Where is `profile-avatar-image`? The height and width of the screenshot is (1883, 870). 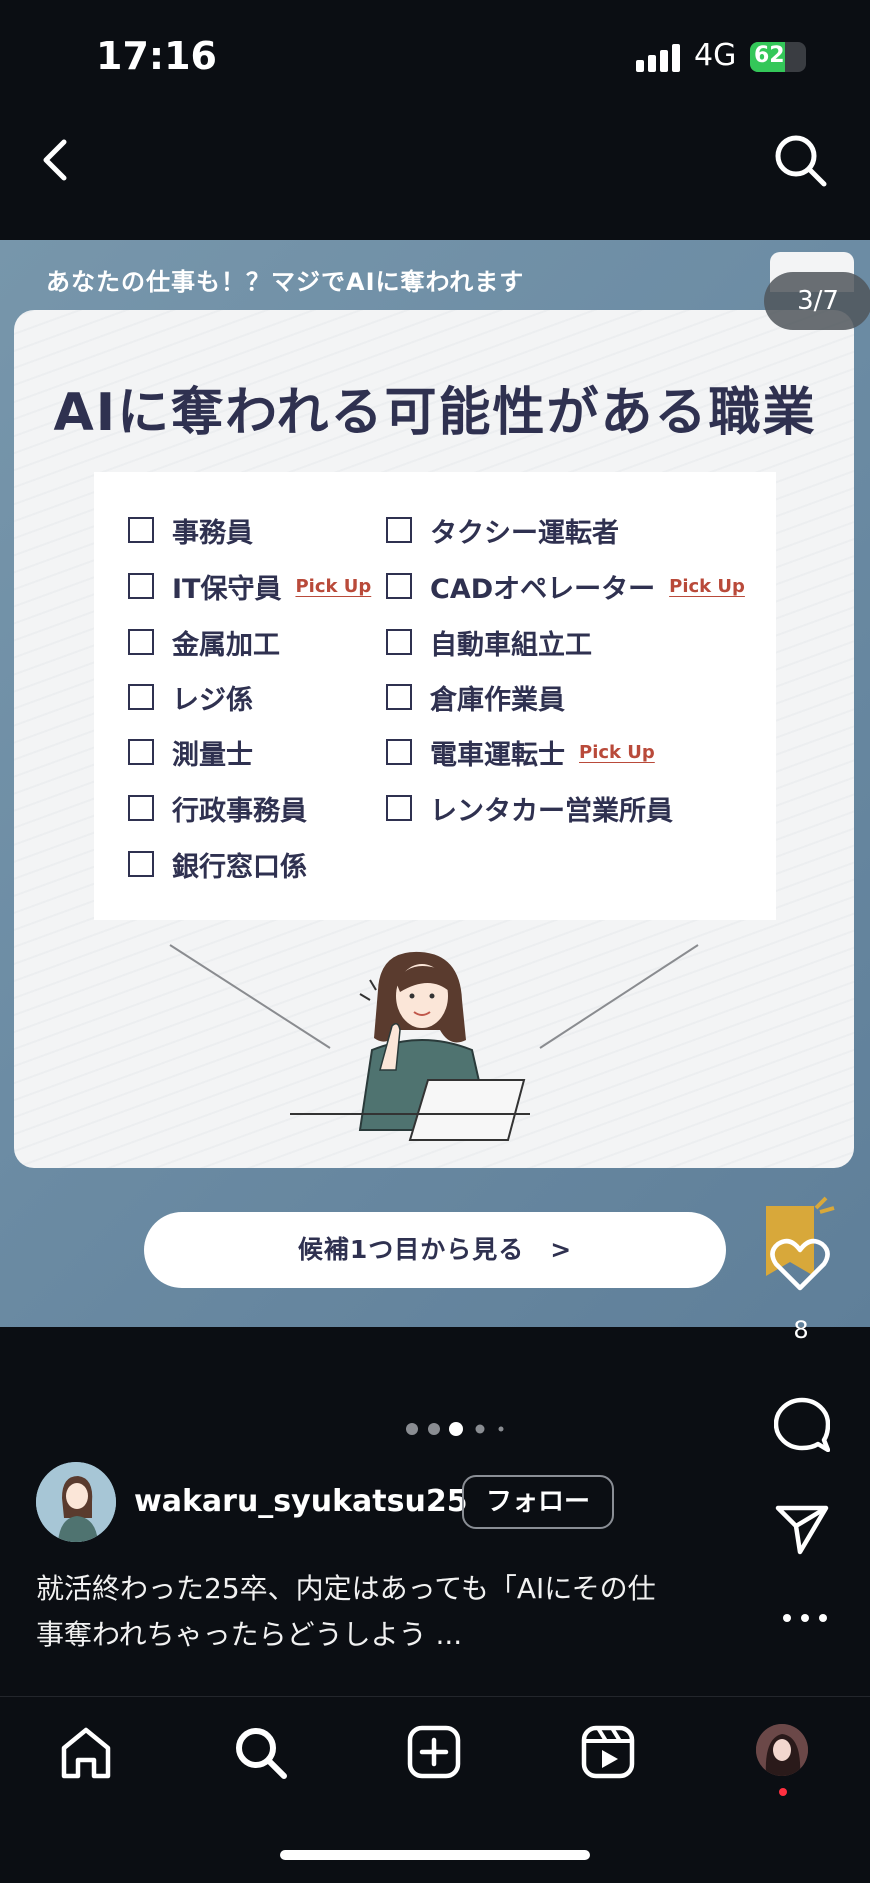 profile-avatar-image is located at coordinates (782, 1750).